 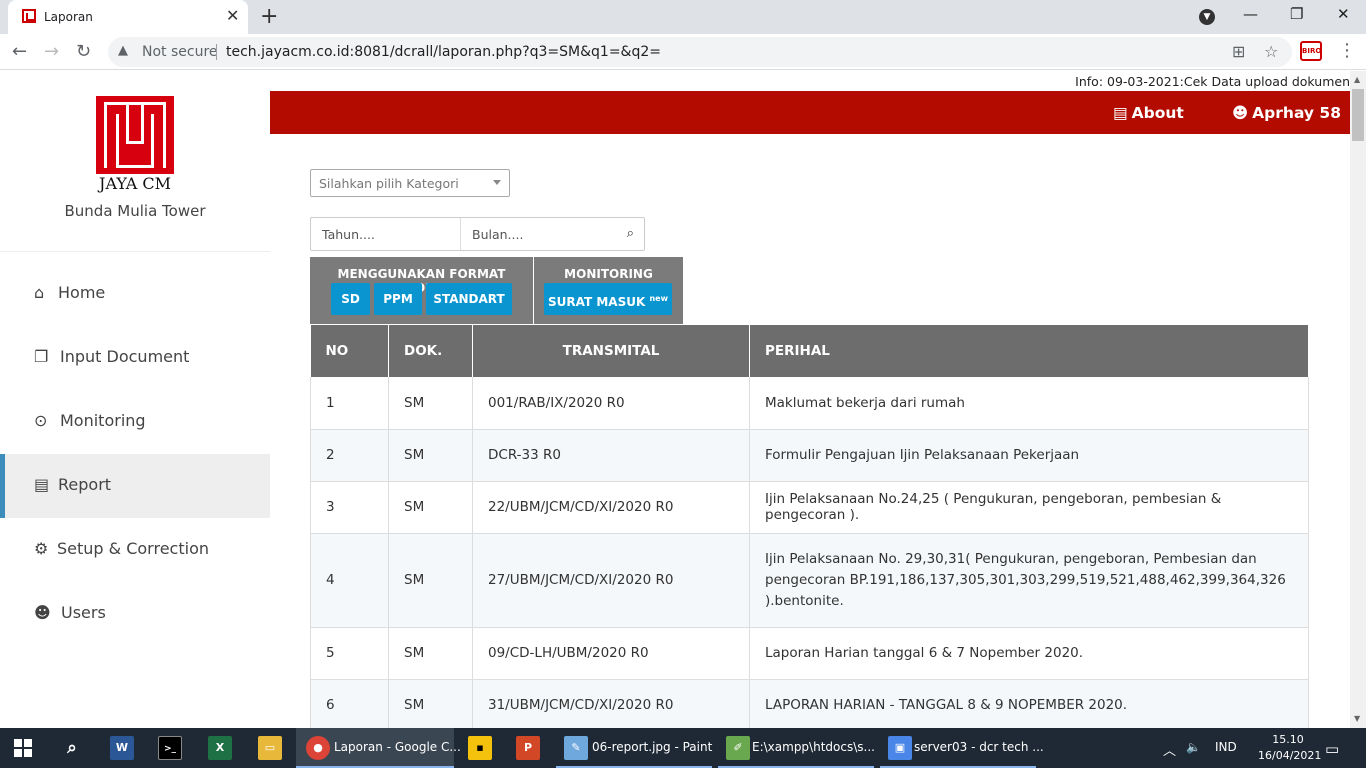 What do you see at coordinates (232, 15) in the screenshot?
I see `close-tab-icon: ✕` at bounding box center [232, 15].